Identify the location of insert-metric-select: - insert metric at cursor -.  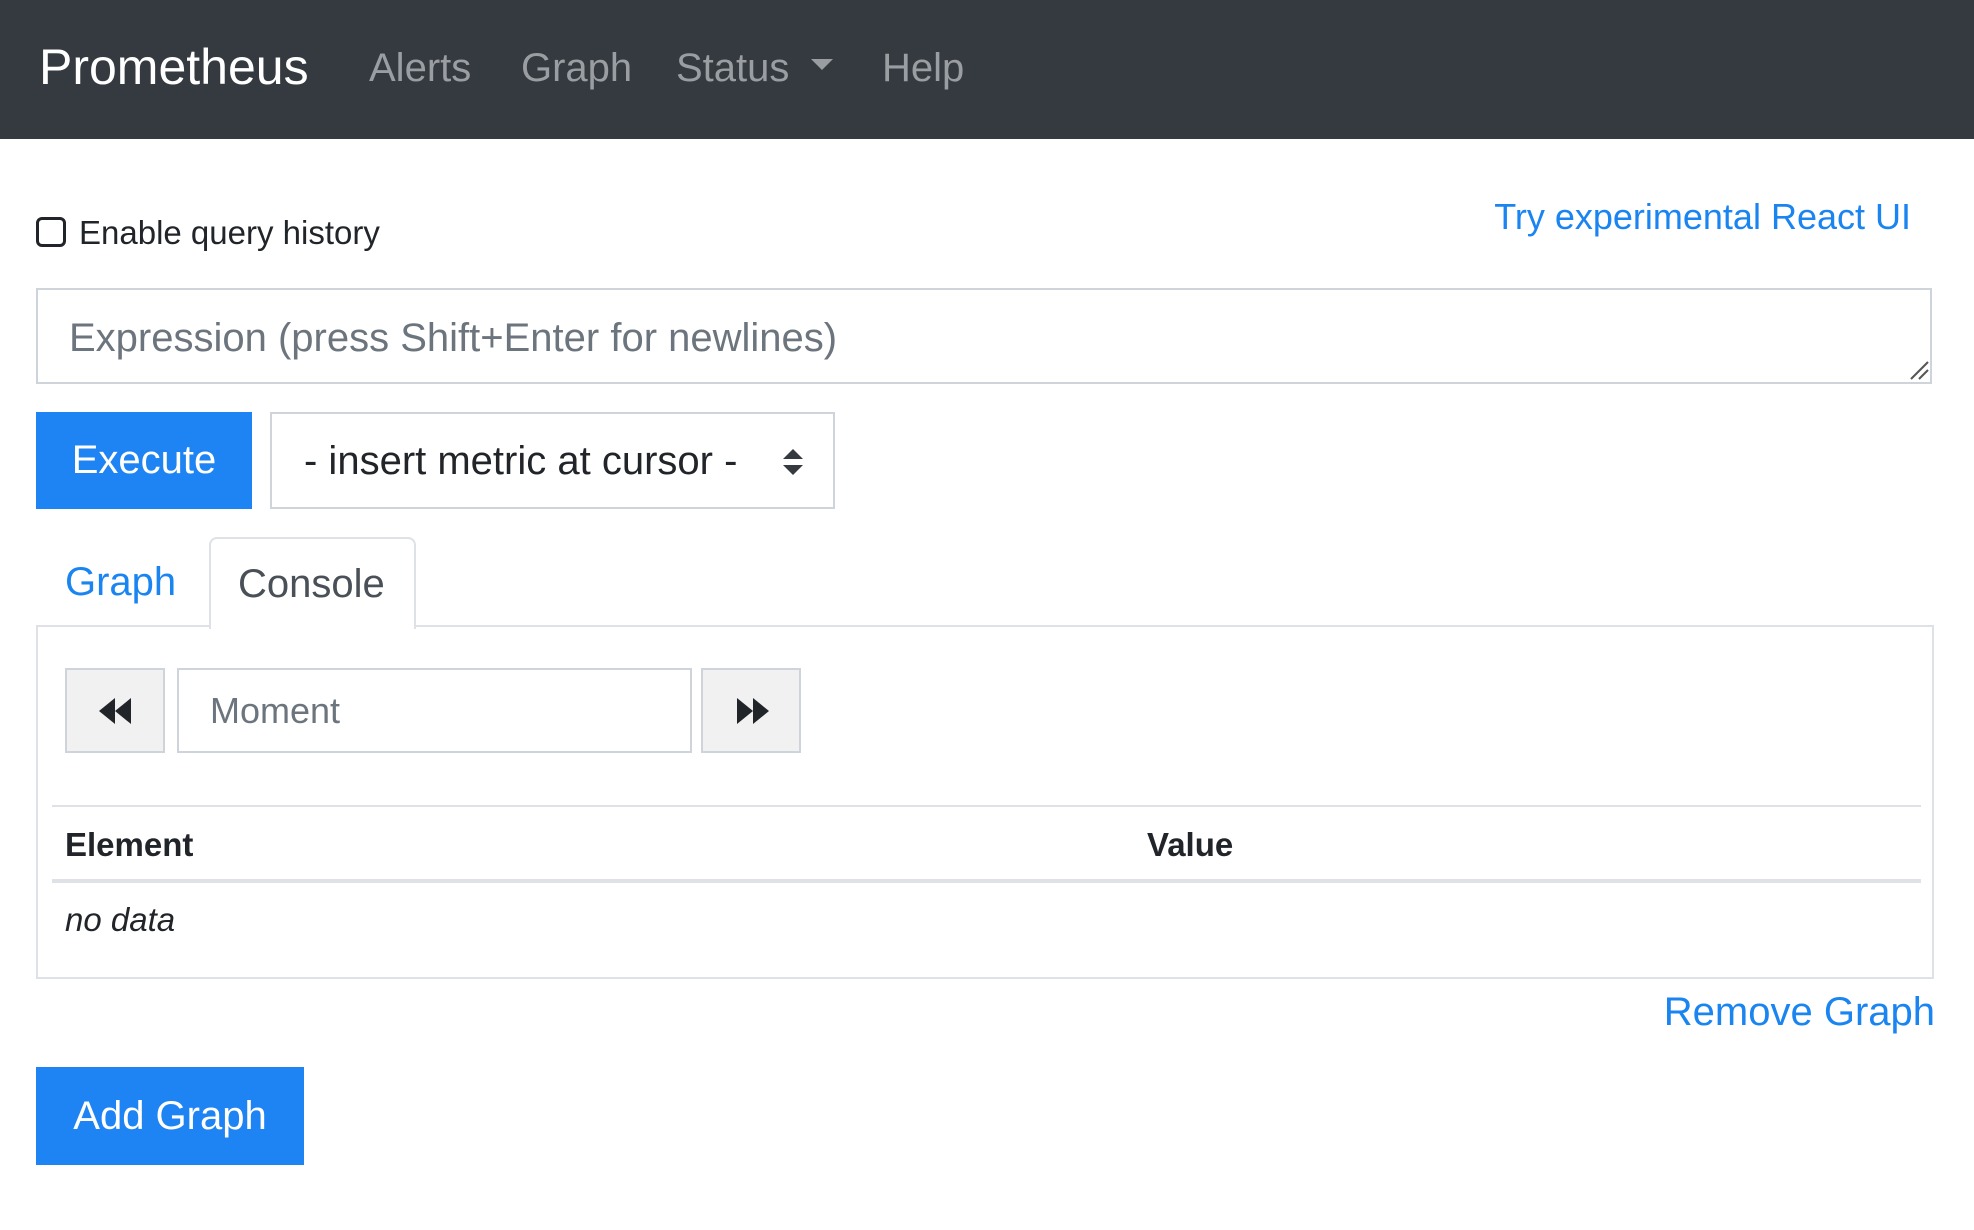
(552, 460).